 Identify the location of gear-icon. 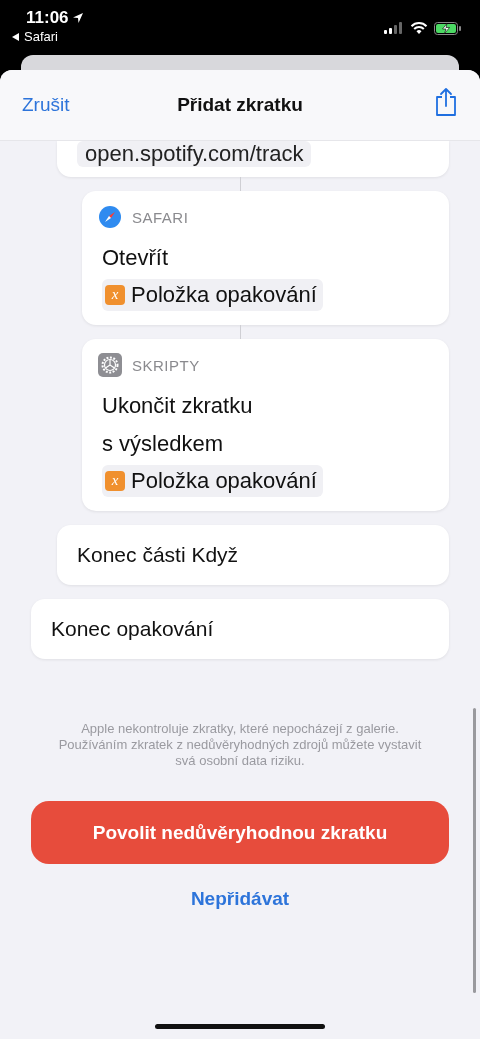
(110, 365).